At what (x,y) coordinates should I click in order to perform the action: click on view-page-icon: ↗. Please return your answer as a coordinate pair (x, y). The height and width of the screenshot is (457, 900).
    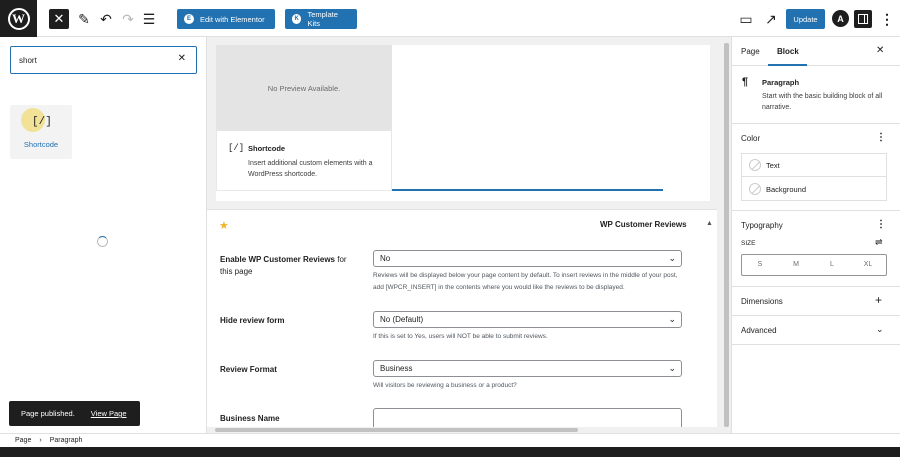
    Looking at the image, I should click on (771, 19).